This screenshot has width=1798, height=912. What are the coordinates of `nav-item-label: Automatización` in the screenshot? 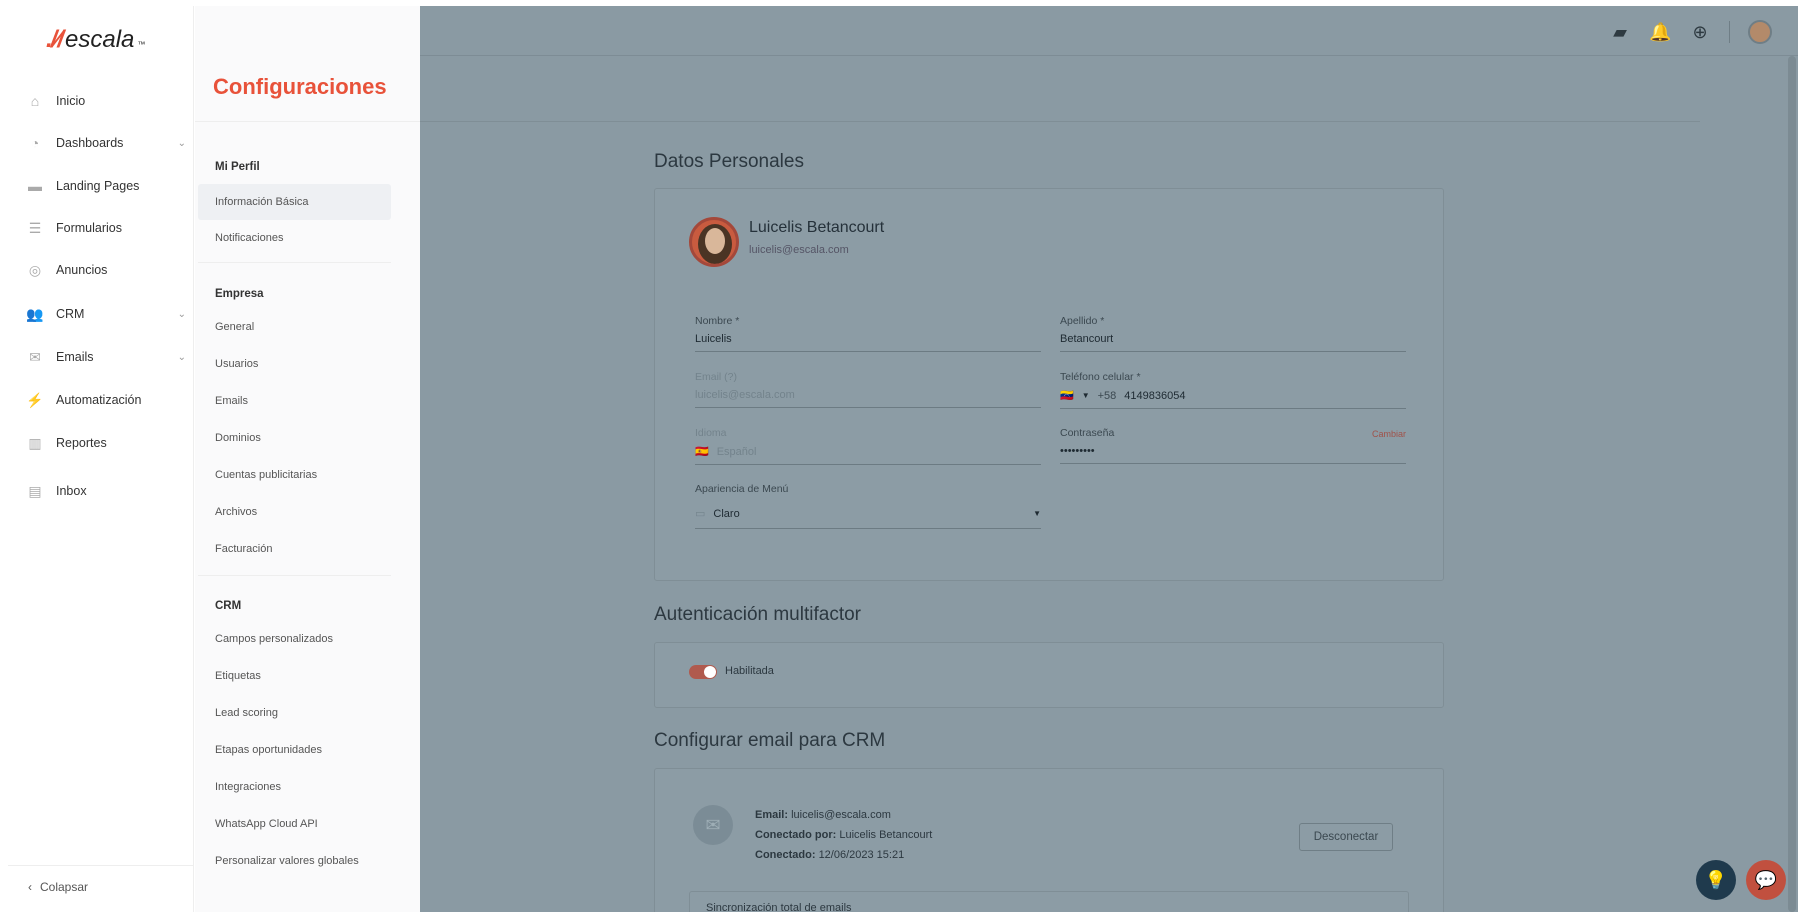 It's located at (99, 400).